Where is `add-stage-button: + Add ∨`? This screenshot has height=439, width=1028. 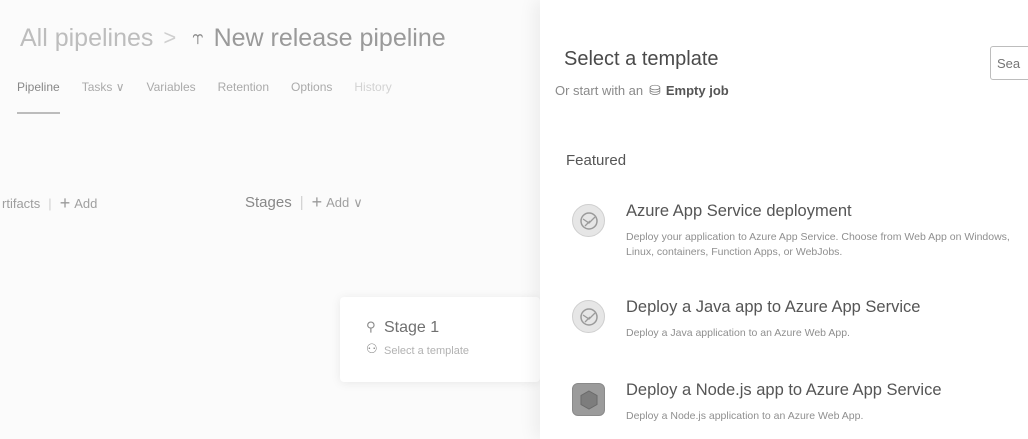
add-stage-button: + Add ∨ is located at coordinates (337, 202).